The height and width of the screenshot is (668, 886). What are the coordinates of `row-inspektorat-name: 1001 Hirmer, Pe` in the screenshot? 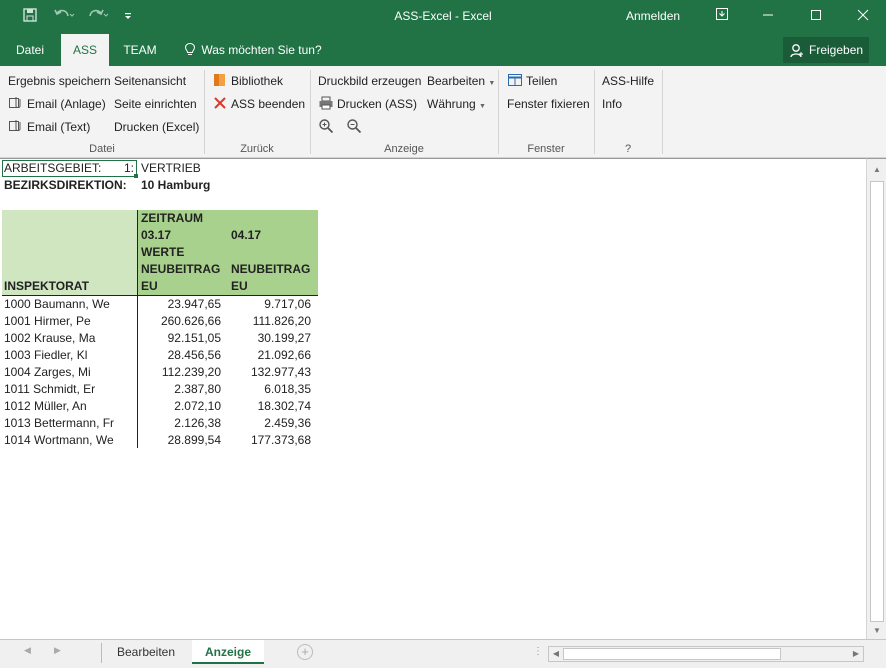 It's located at (47, 321).